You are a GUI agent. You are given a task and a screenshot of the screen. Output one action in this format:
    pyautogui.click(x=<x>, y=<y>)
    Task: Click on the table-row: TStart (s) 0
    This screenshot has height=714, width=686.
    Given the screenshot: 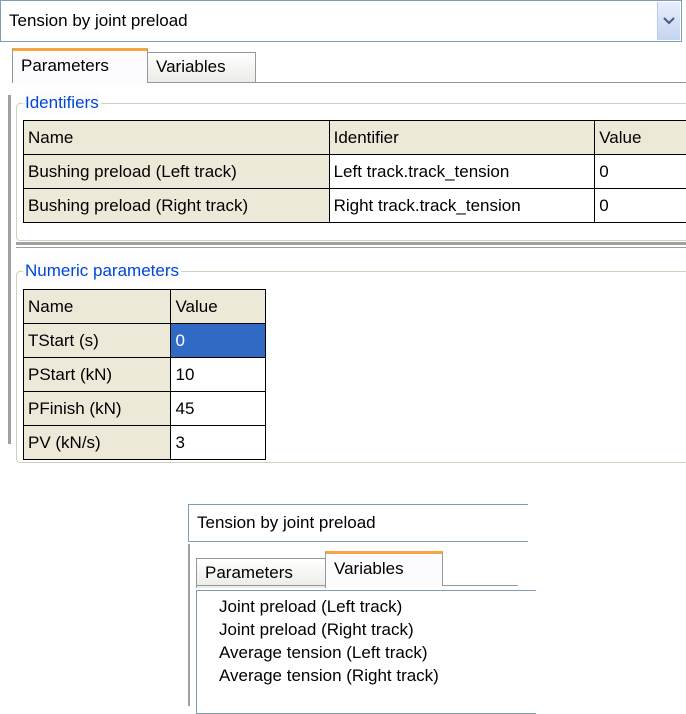 What is the action you would take?
    pyautogui.click(x=145, y=341)
    